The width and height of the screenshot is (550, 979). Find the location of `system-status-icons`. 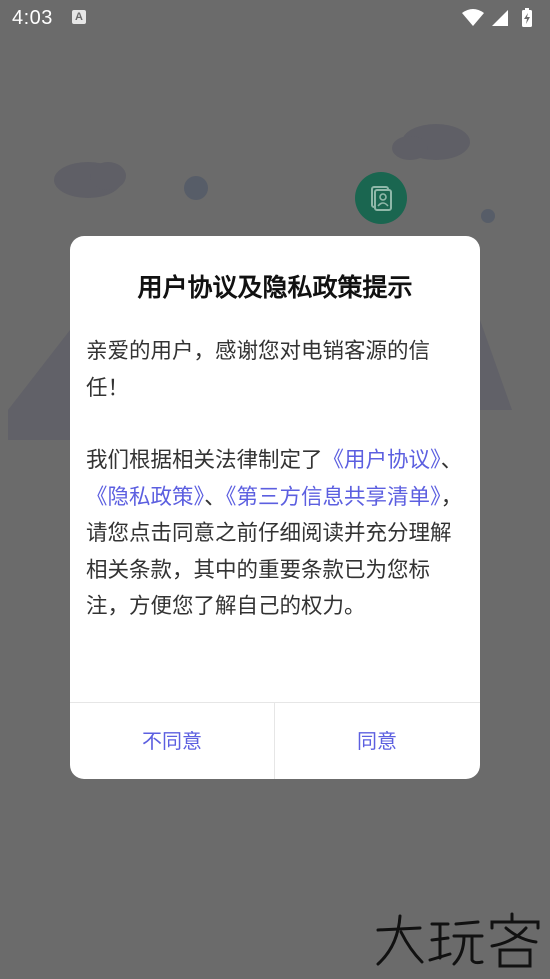

system-status-icons is located at coordinates (497, 17).